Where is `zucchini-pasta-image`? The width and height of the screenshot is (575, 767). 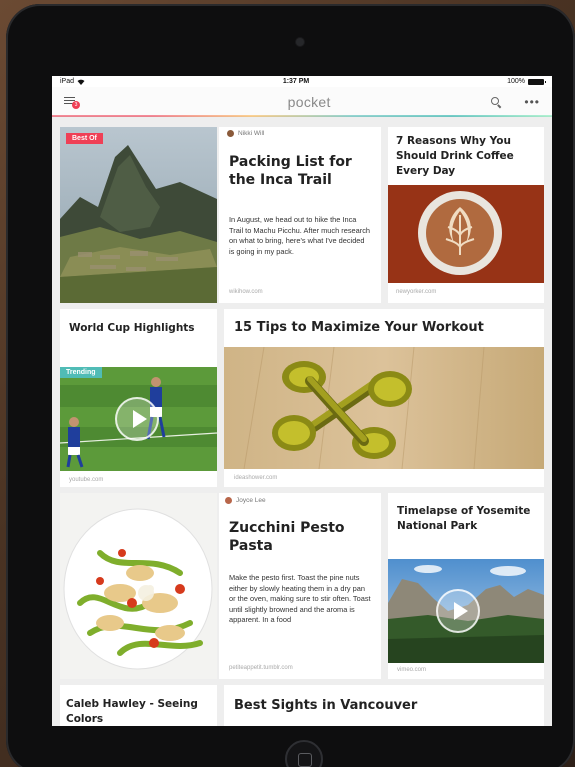
zucchini-pasta-image is located at coordinates (138, 586).